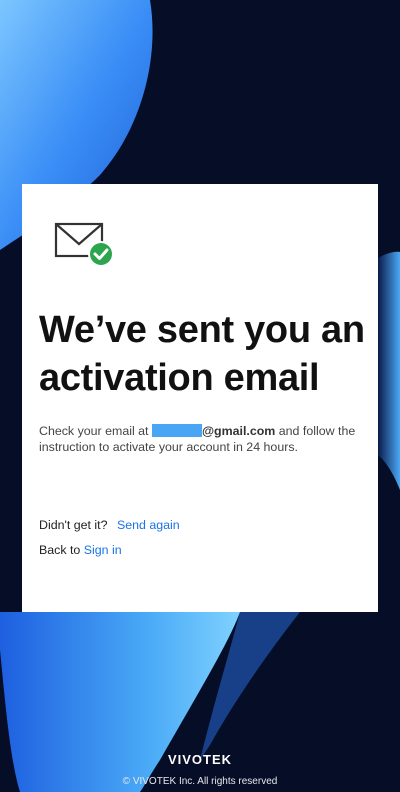 The image size is (400, 792). What do you see at coordinates (73, 525) in the screenshot?
I see `resend-prompt: Didn't get it?` at bounding box center [73, 525].